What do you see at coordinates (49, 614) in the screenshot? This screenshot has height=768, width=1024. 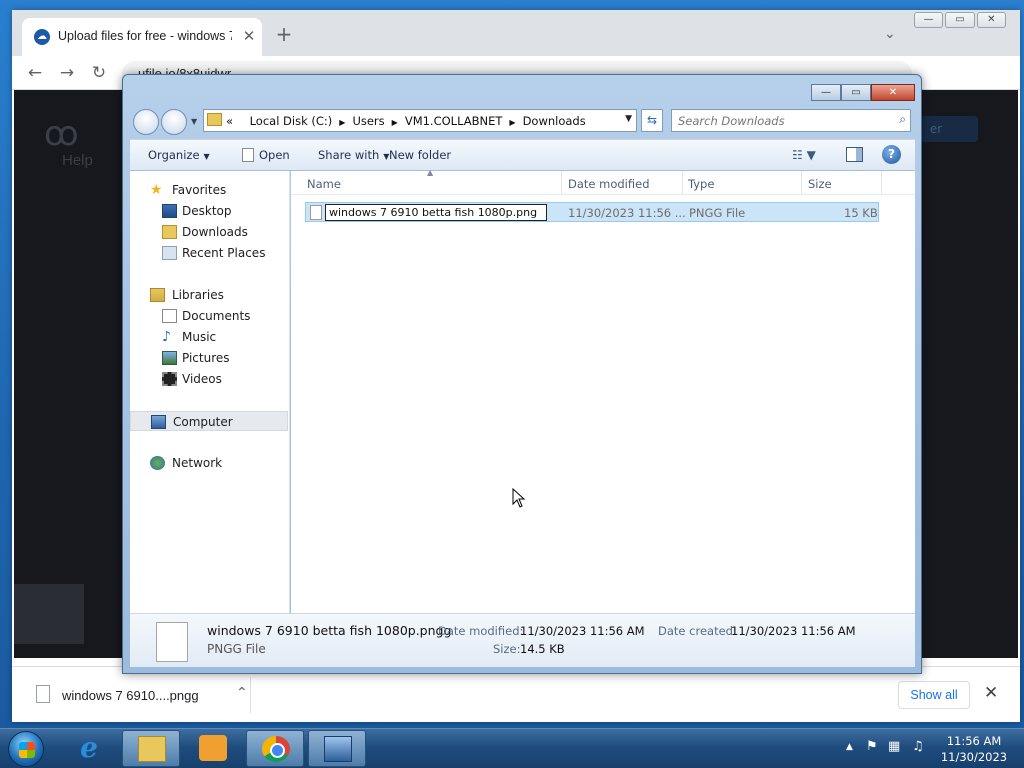 I see `recaptcha-badge` at bounding box center [49, 614].